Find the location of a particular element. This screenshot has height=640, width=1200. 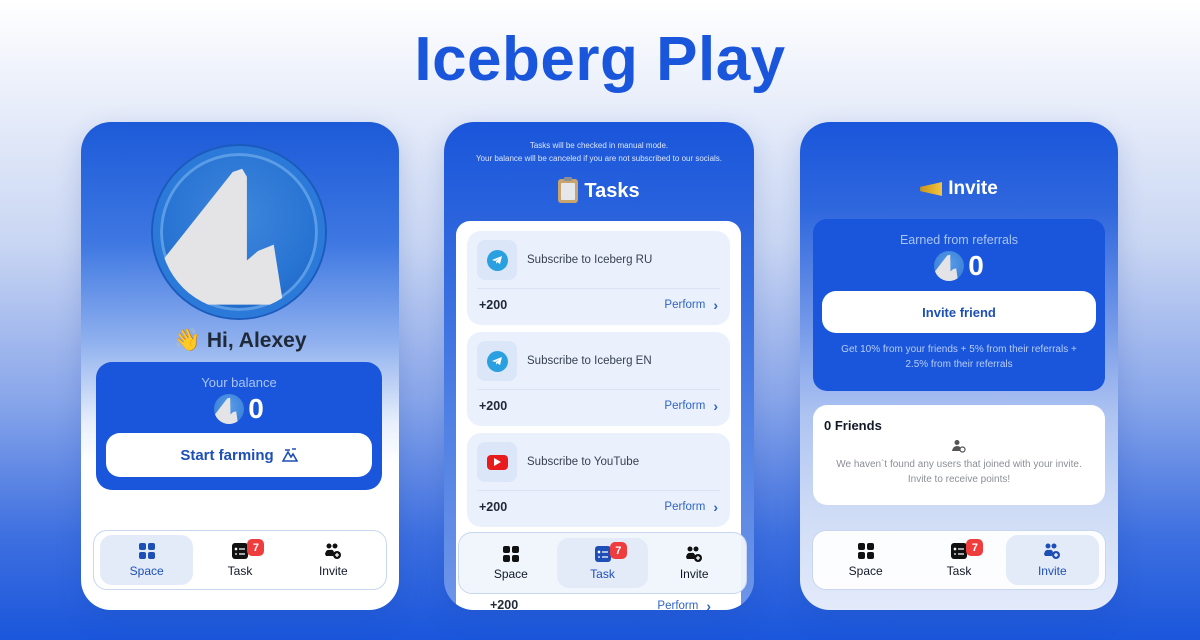

task-item: Subscribe to YouTube +200 Perform › is located at coordinates (598, 480).